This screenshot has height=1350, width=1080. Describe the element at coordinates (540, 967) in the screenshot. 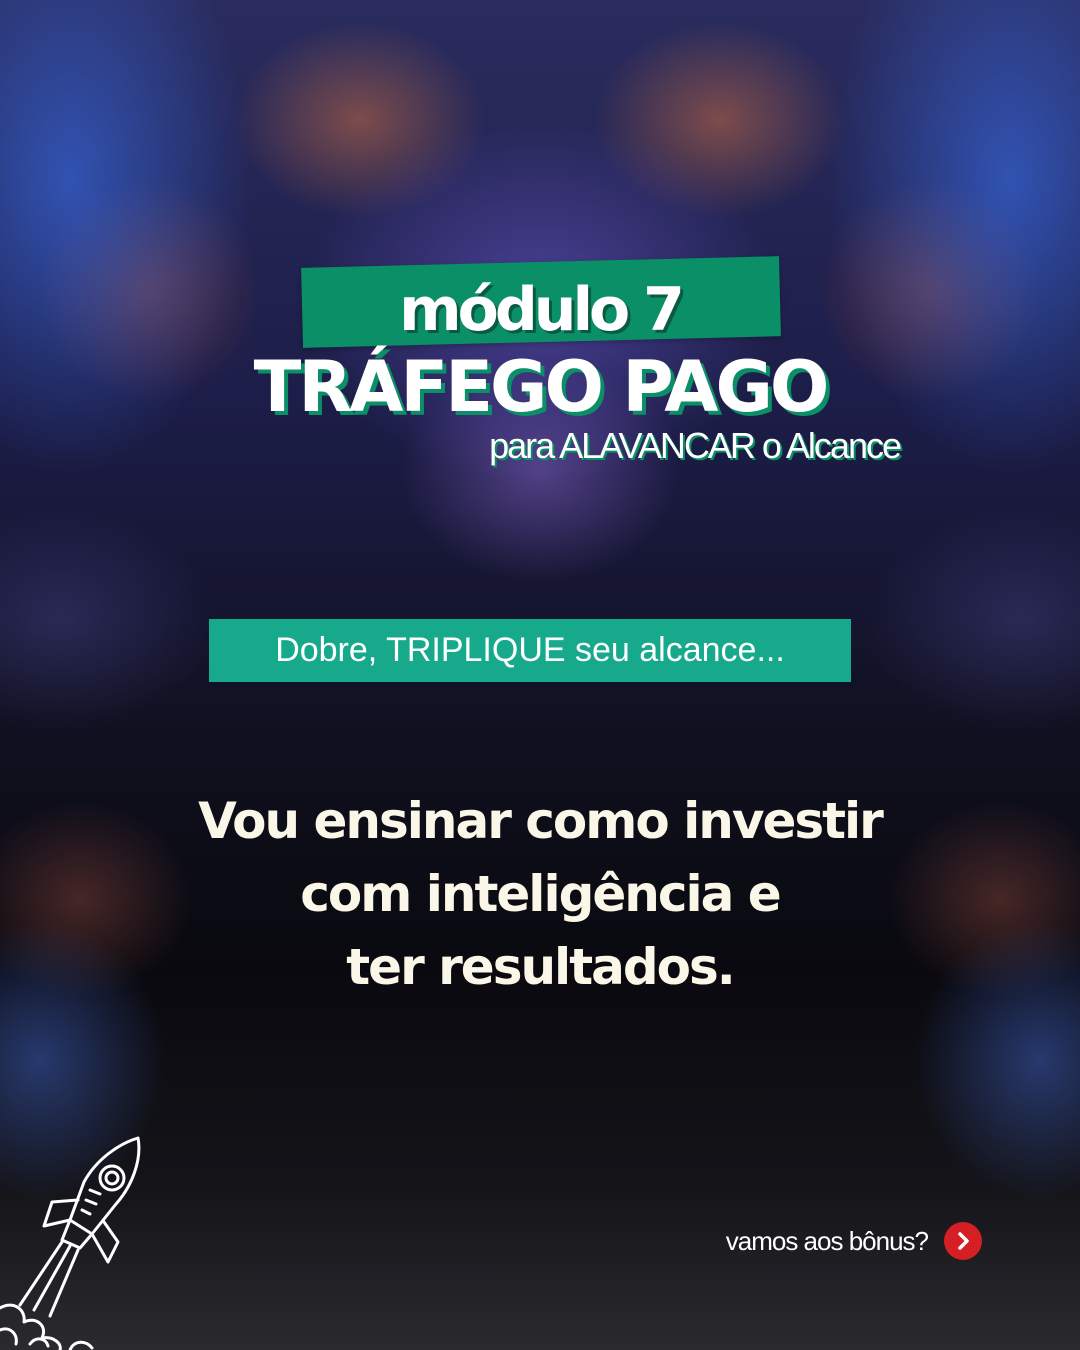

I see `body-line: ter resultados.` at that location.